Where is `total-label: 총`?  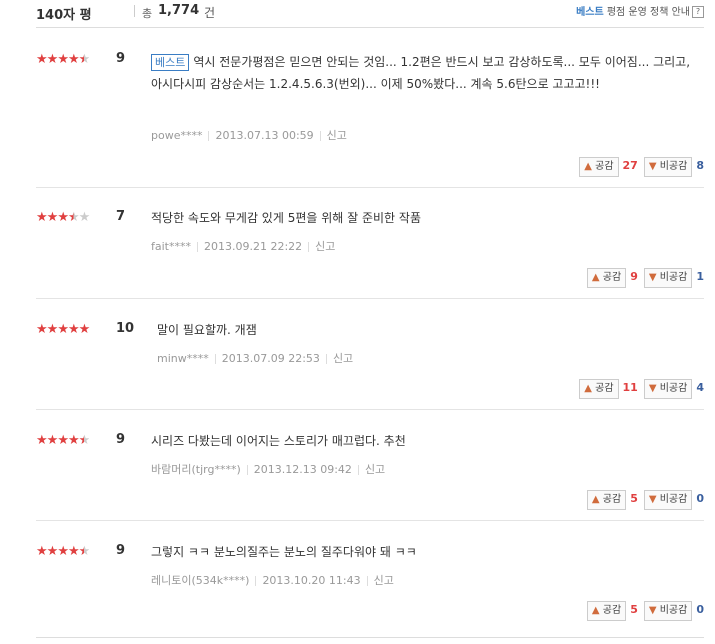
total-label: 총 is located at coordinates (147, 13).